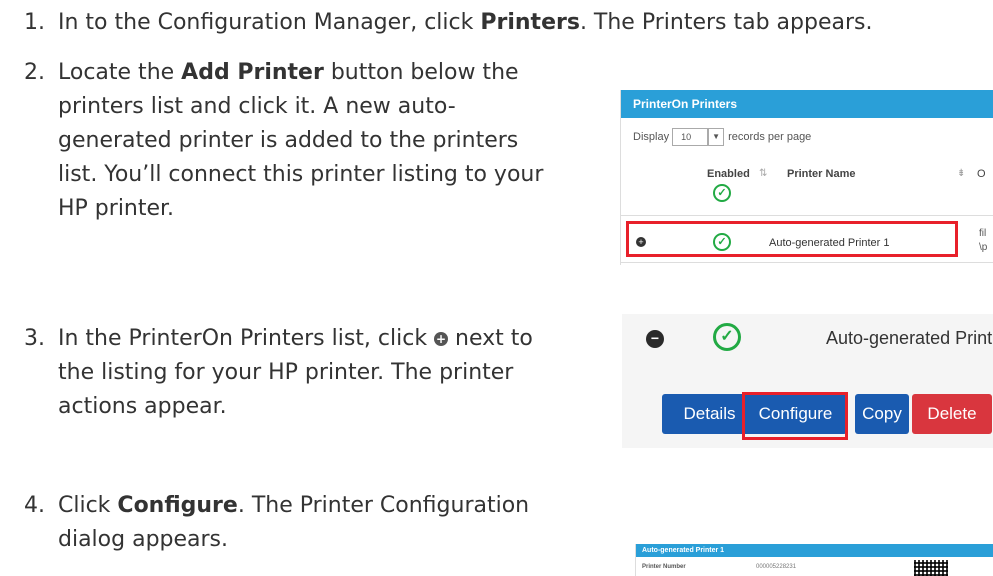 This screenshot has height=576, width=993. What do you see at coordinates (807, 104) in the screenshot?
I see `panel-header: PrinterOn Printers` at bounding box center [807, 104].